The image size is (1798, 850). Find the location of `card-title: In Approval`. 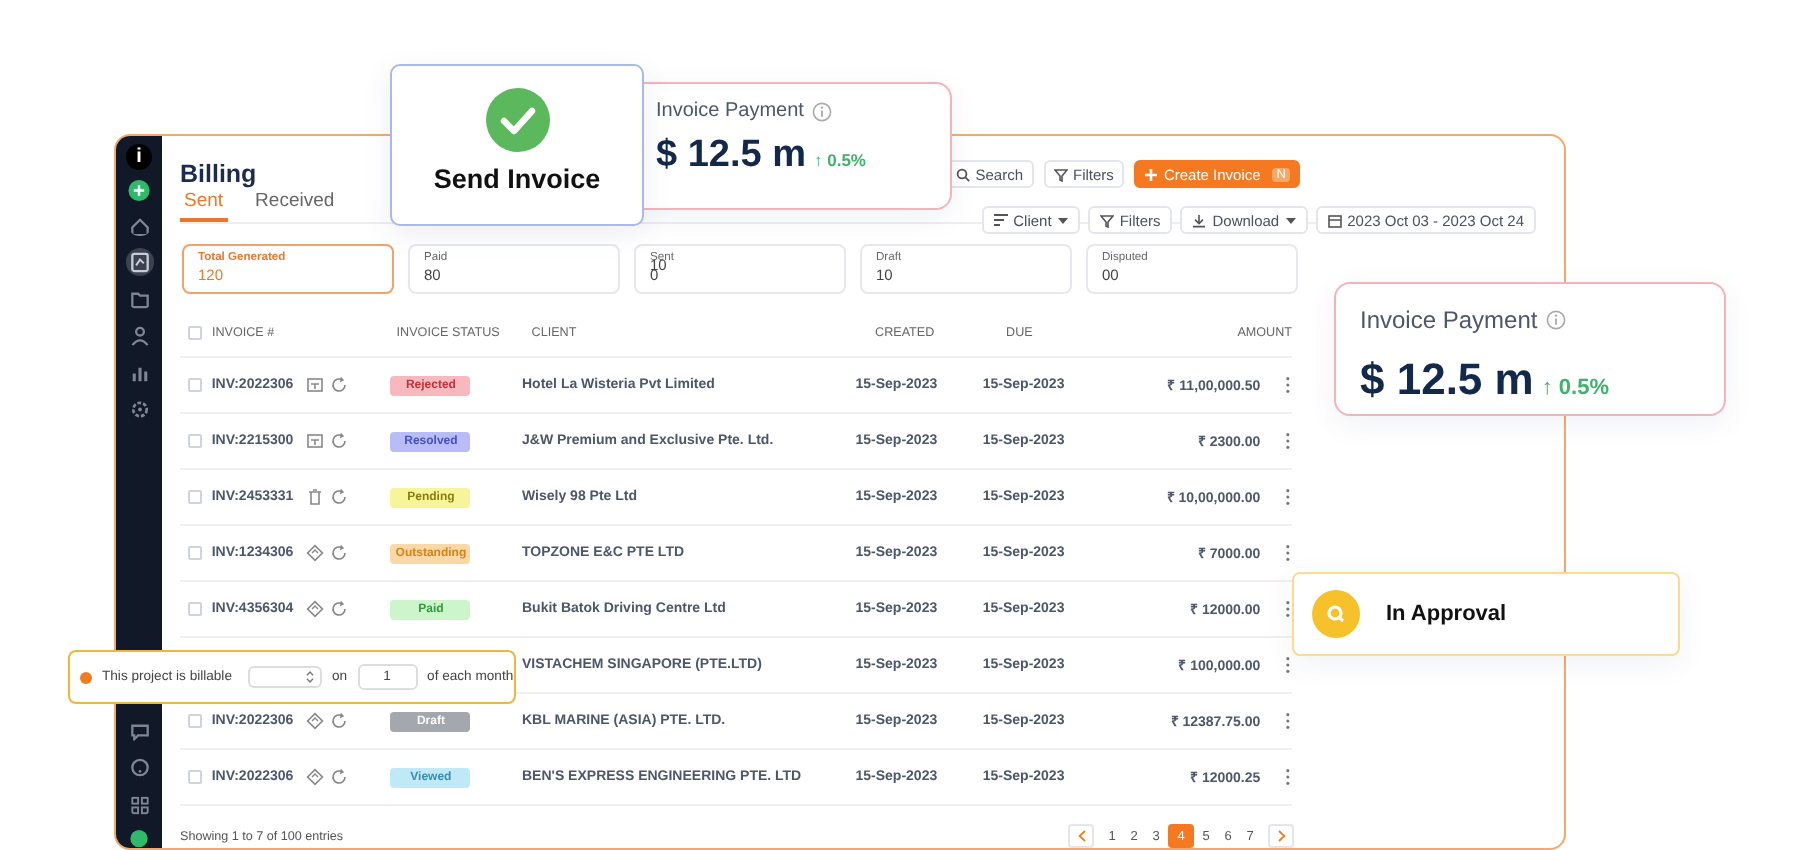

card-title: In Approval is located at coordinates (1446, 614).